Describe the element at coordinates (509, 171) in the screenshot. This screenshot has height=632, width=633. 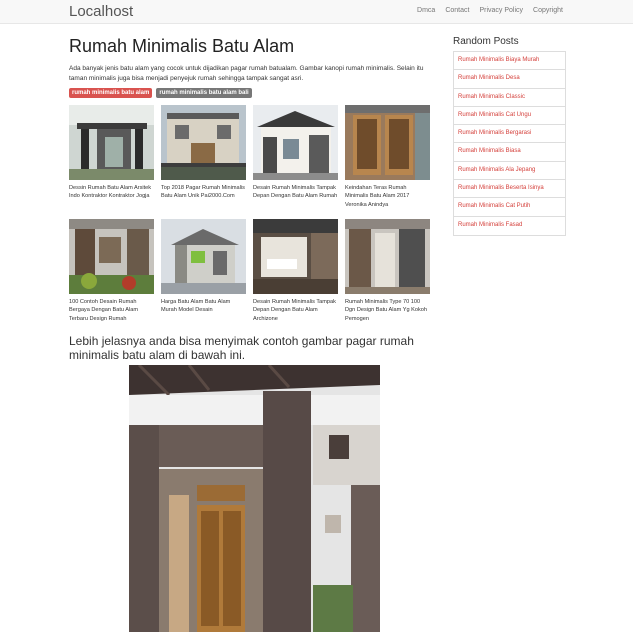
I see `sidebar-link: Rumah Minimalis Ala Jepang` at that location.